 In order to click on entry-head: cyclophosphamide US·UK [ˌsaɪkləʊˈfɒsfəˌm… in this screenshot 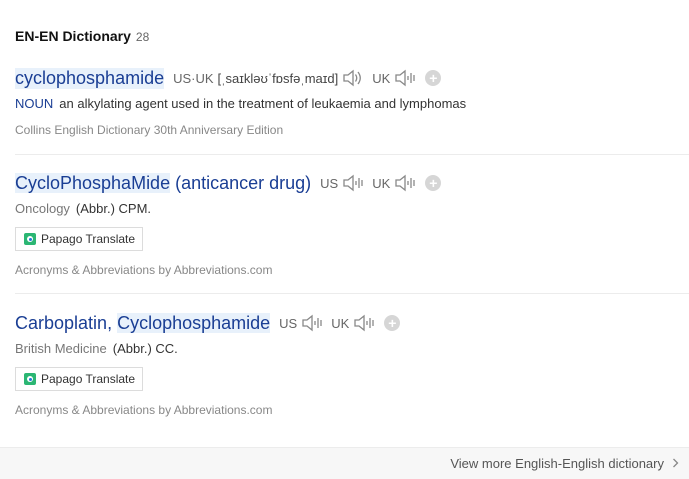, I will do `click(352, 78)`.